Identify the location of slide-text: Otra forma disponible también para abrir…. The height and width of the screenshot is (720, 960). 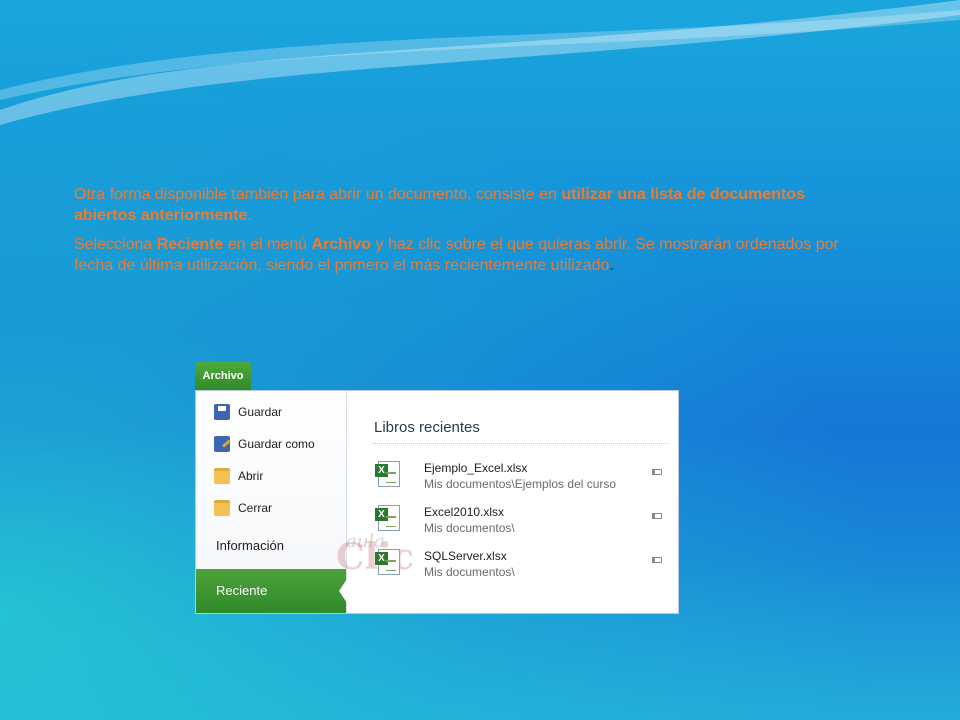
(464, 234).